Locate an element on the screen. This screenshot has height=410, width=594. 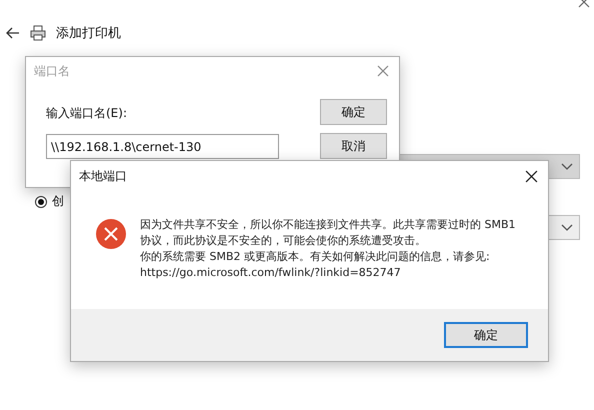
dialog-title: 本地端口 is located at coordinates (103, 176).